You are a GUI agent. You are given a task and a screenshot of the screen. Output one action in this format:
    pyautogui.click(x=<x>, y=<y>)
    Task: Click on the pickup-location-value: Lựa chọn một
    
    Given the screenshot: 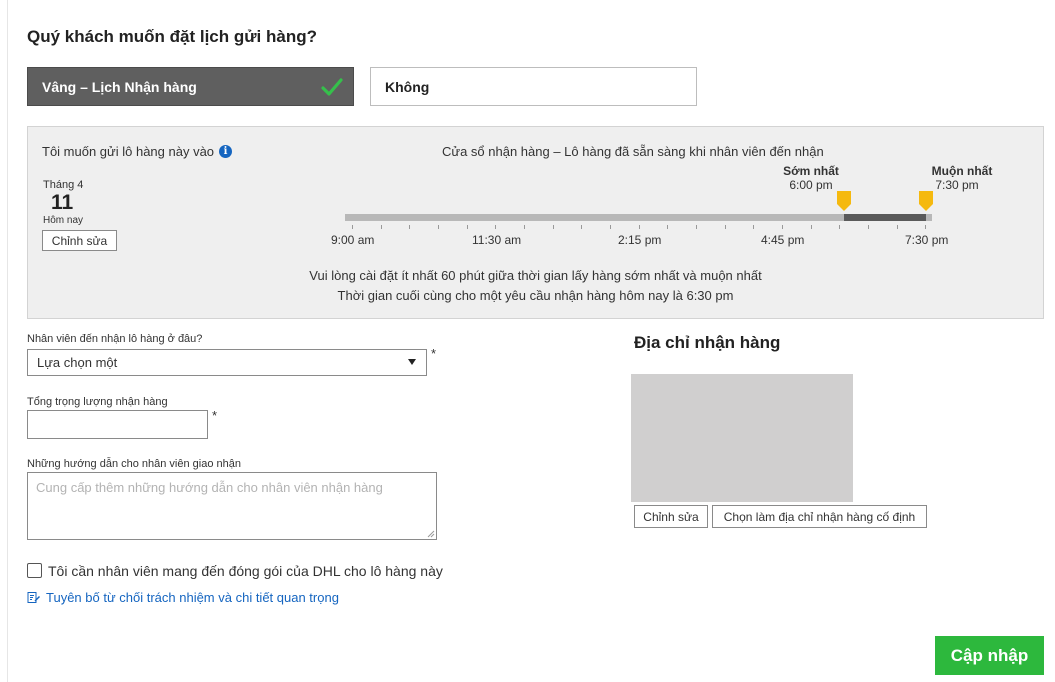 What is the action you would take?
    pyautogui.click(x=77, y=362)
    